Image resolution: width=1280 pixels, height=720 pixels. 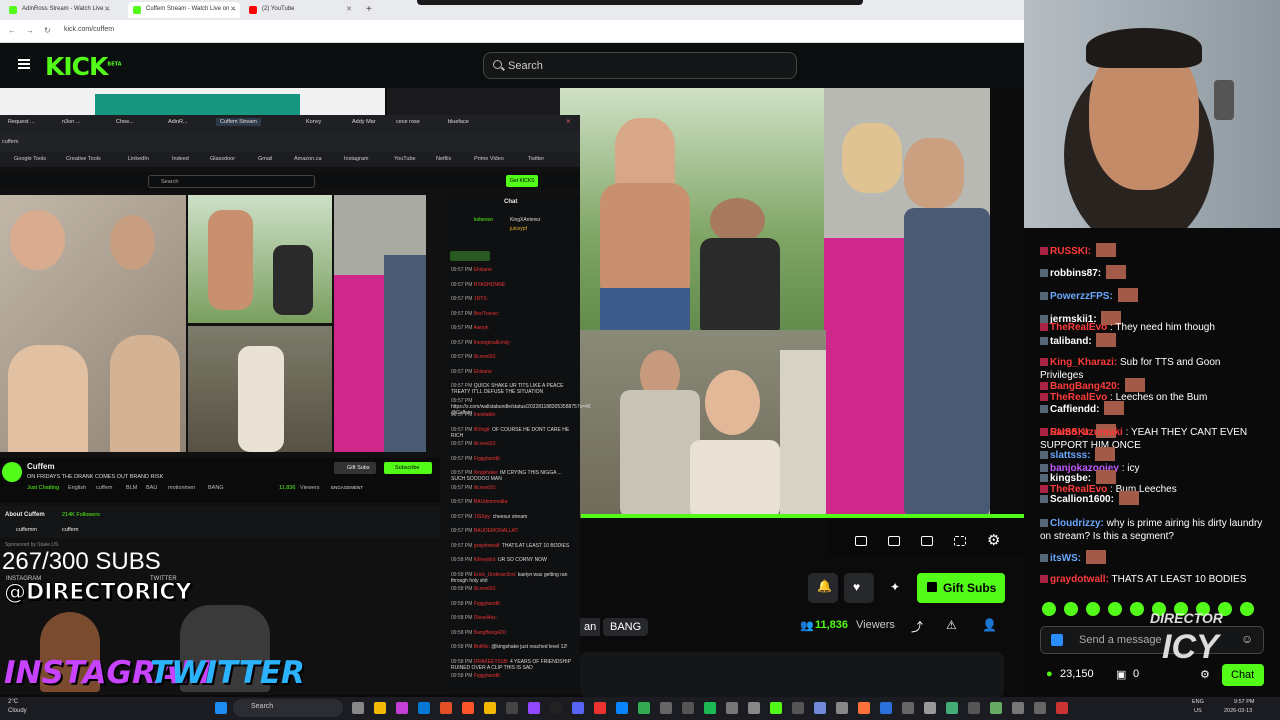 I want to click on mini-player-icon, so click(x=927, y=541).